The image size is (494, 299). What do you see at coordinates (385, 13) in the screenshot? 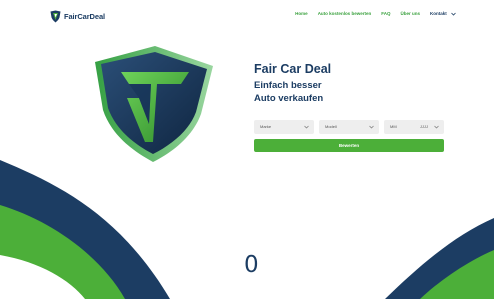
I see `nav-item-faq: FAQ` at bounding box center [385, 13].